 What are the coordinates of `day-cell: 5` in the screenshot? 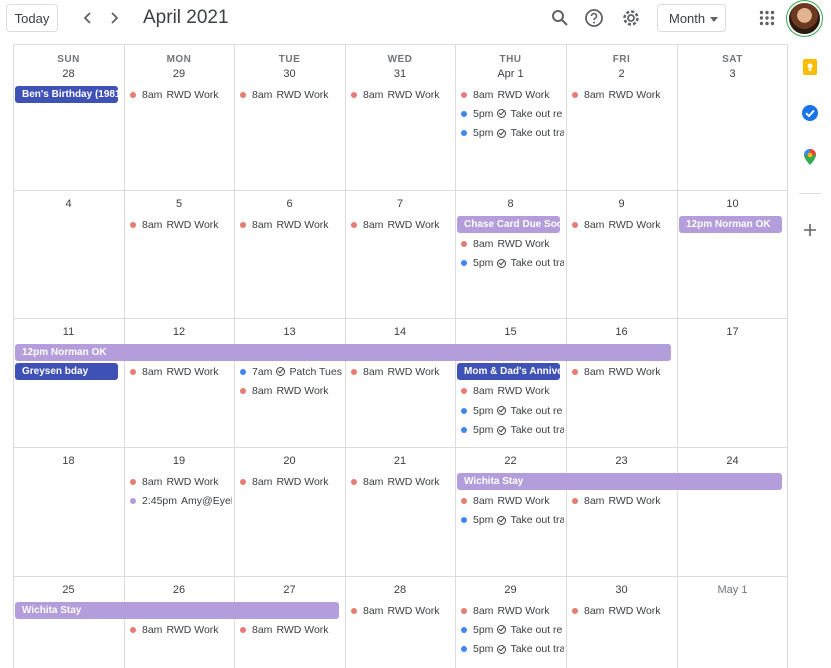 It's located at (179, 254).